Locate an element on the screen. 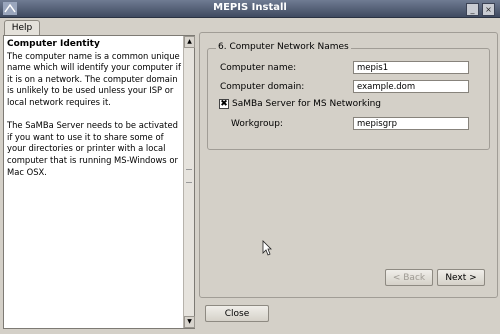 This screenshot has height=334, width=500. computer-name-field: mepis1 is located at coordinates (411, 67).